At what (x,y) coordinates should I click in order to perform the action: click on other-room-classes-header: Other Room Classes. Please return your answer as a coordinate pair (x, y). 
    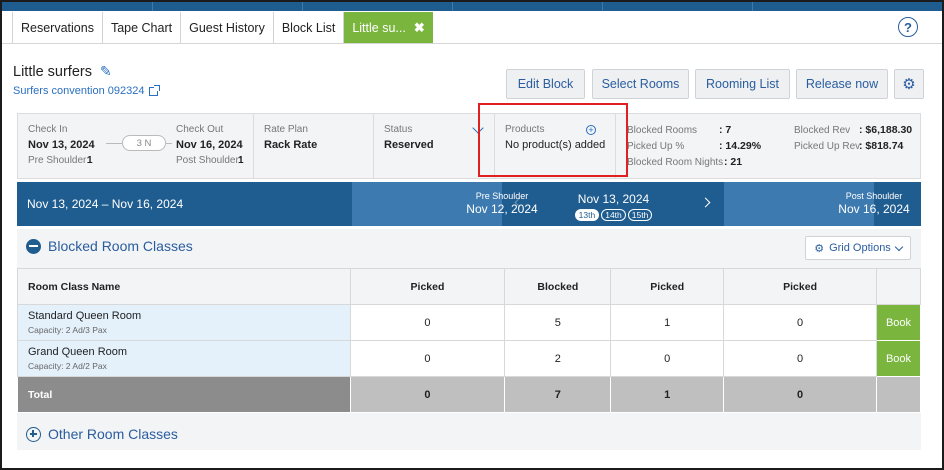
    Looking at the image, I should click on (102, 434).